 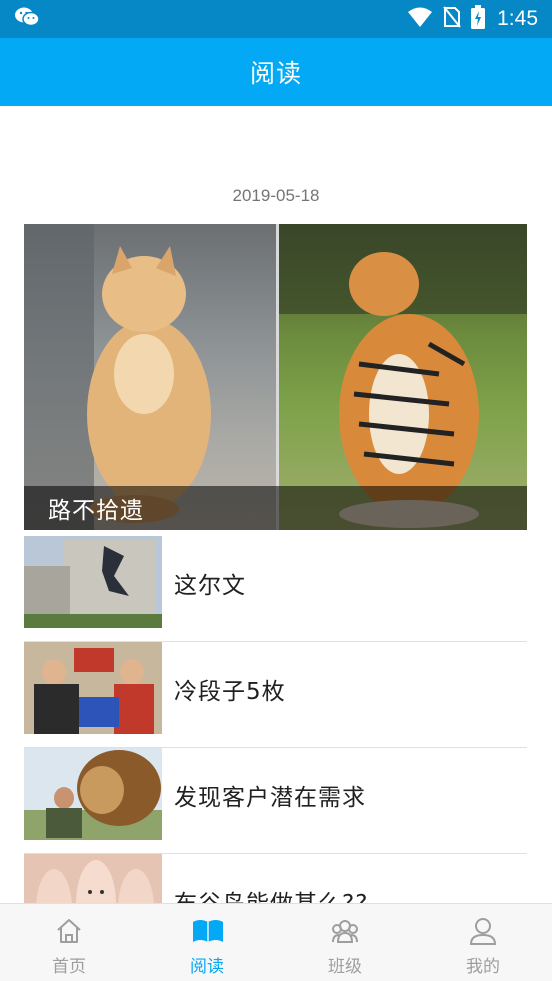 I want to click on status-left, so click(x=27, y=19).